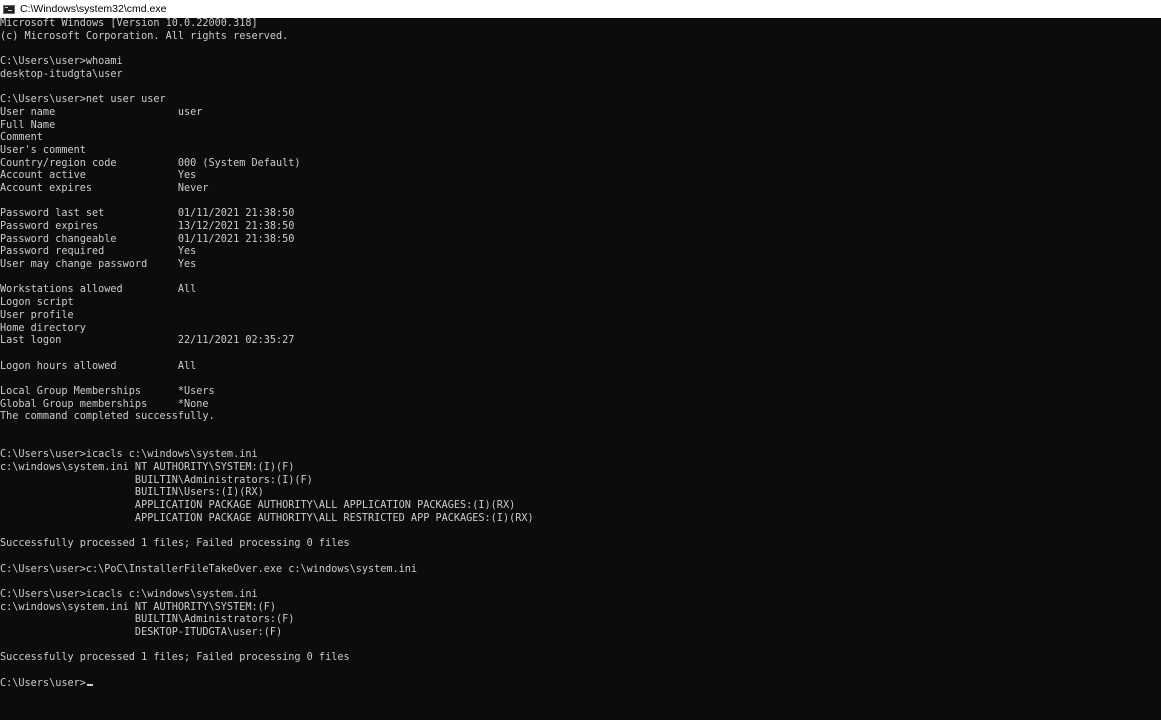 The height and width of the screenshot is (720, 1161). What do you see at coordinates (580, 164) in the screenshot?
I see `console-line: Country/region code 000 (System Default)` at bounding box center [580, 164].